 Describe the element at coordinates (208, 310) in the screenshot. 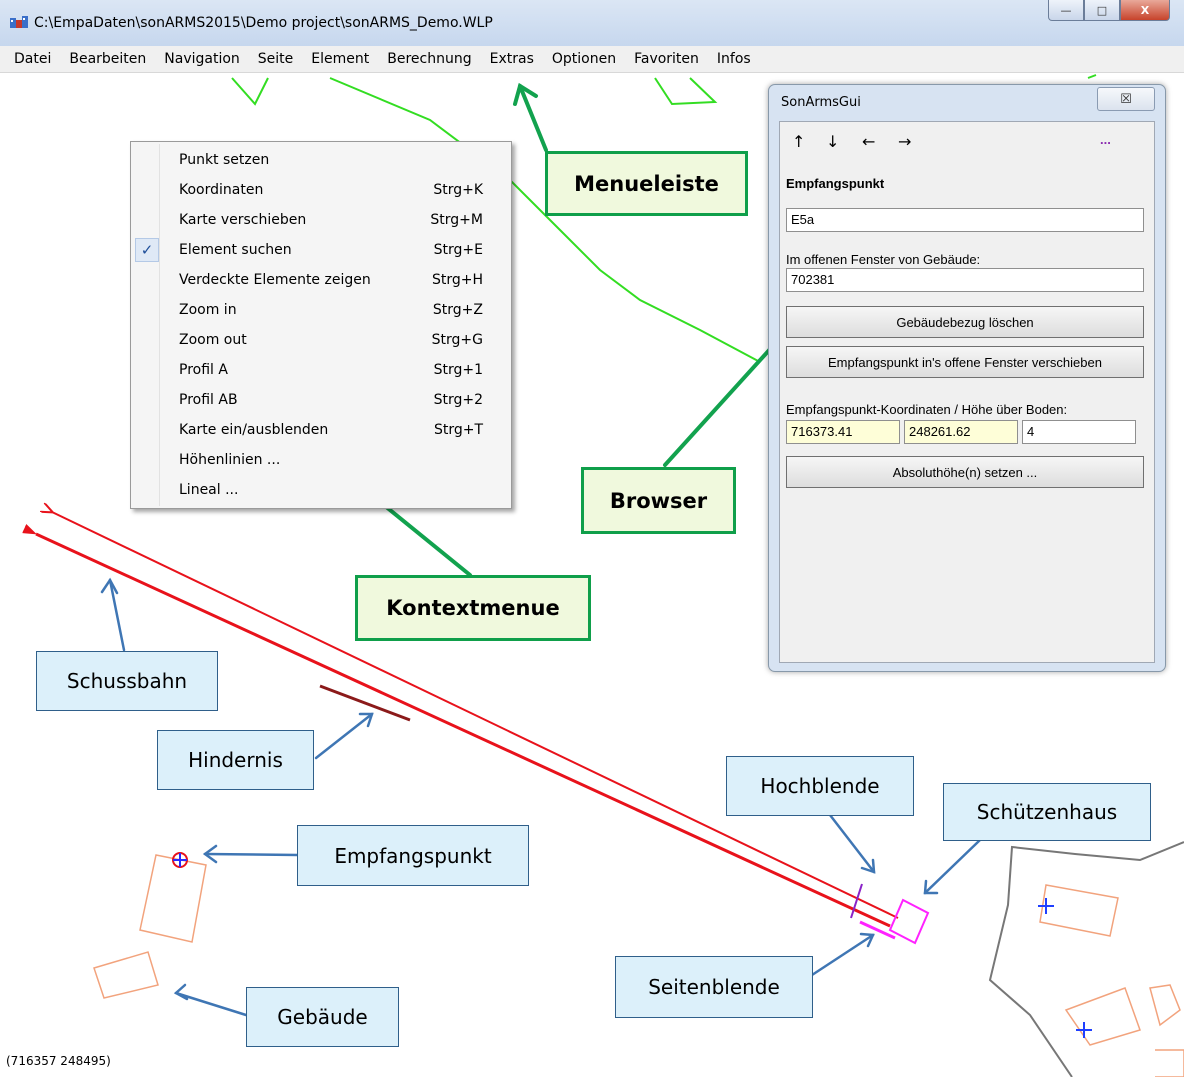

I see `ctx-item-label: Zoom in` at that location.